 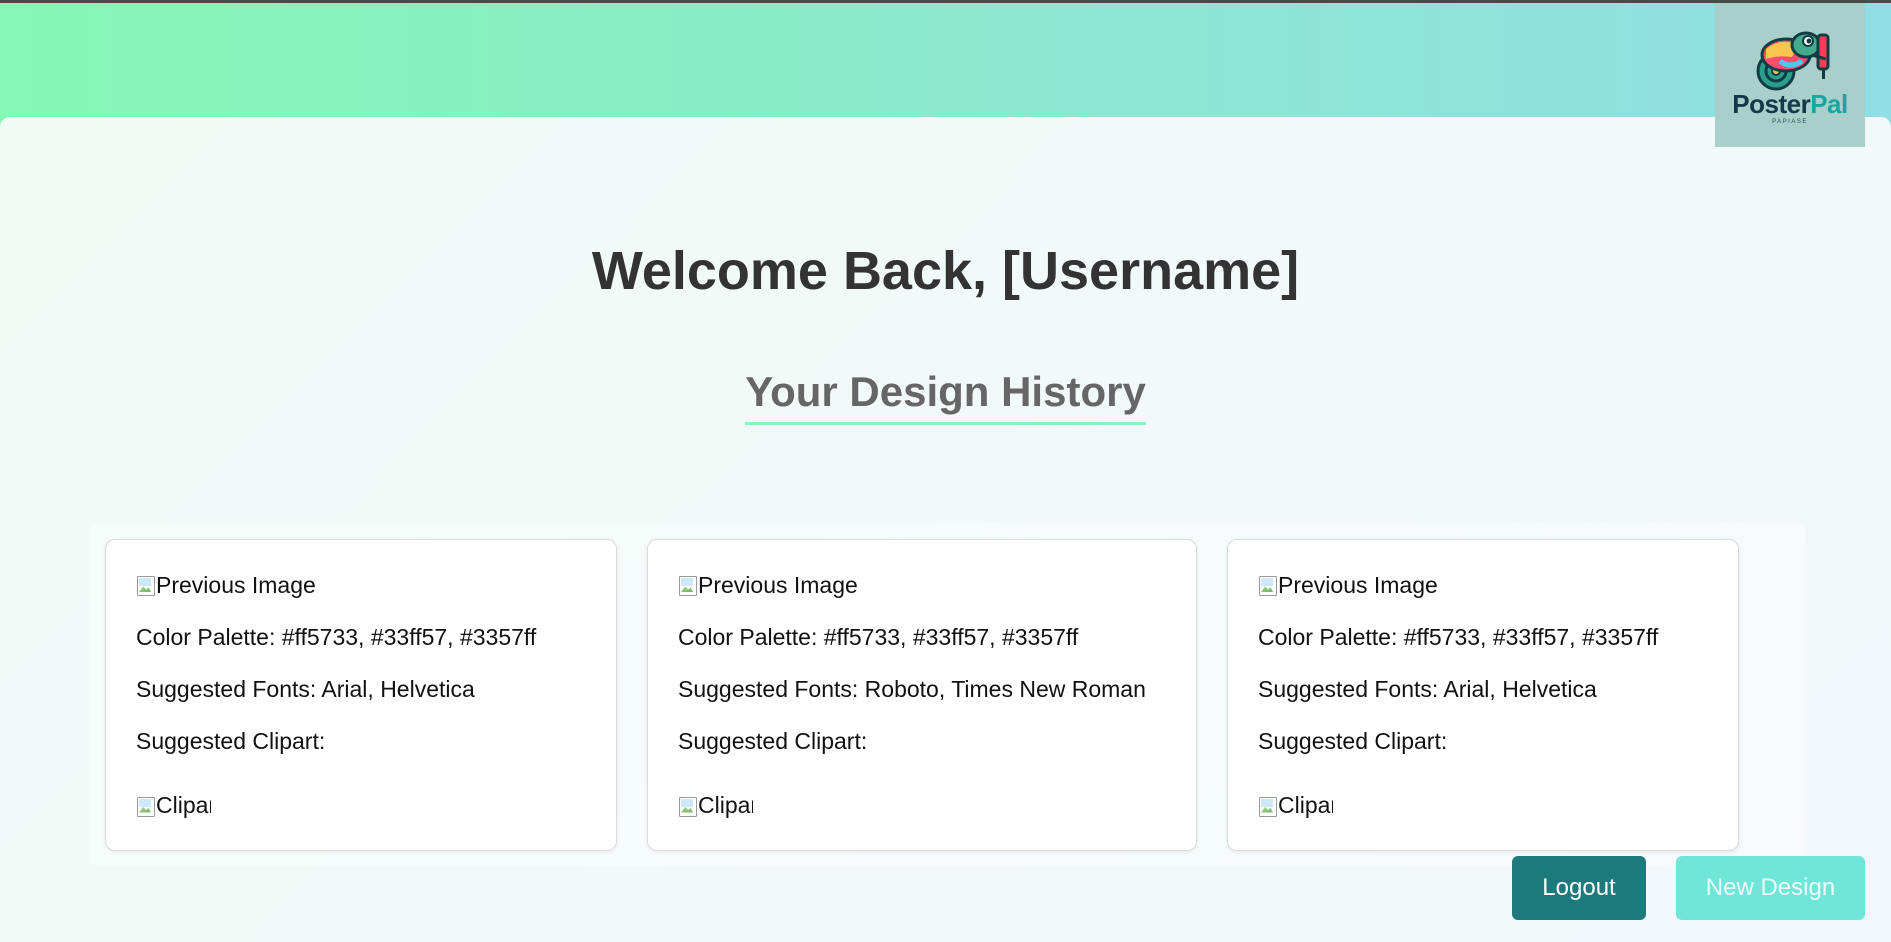 What do you see at coordinates (1829, 104) in the screenshot?
I see `brand-name-part2: Pal` at bounding box center [1829, 104].